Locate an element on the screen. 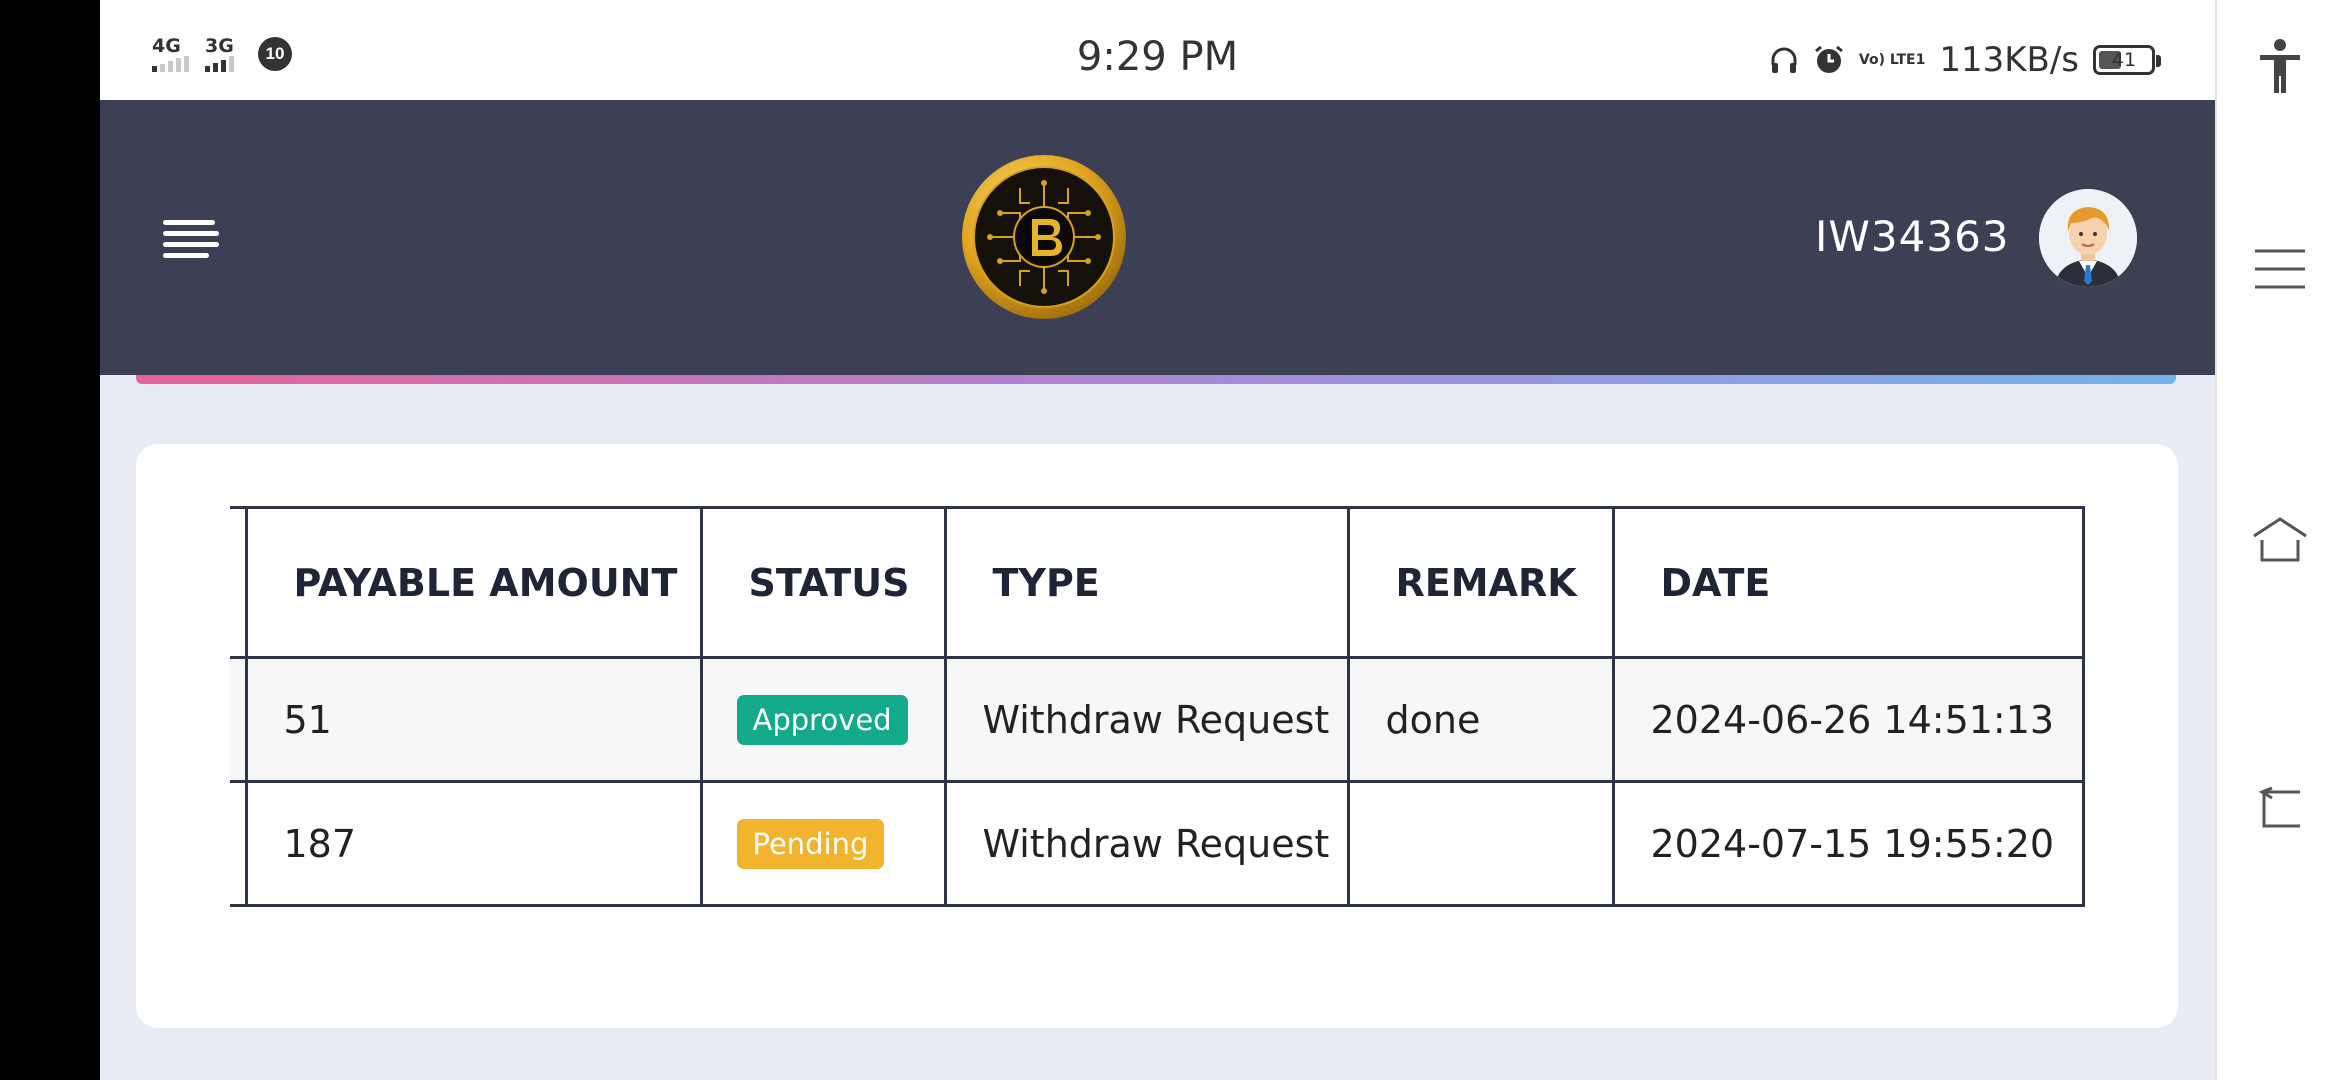 The height and width of the screenshot is (1080, 2340). avatar-illustration is located at coordinates (2088, 238).